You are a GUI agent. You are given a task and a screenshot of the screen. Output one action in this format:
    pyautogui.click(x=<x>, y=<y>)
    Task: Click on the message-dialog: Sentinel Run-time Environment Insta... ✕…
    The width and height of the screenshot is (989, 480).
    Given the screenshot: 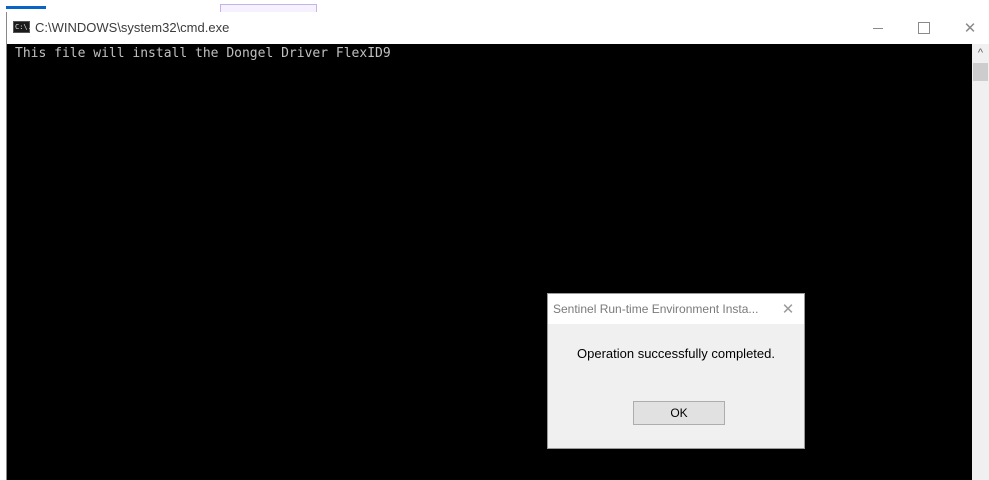 What is the action you would take?
    pyautogui.click(x=676, y=371)
    